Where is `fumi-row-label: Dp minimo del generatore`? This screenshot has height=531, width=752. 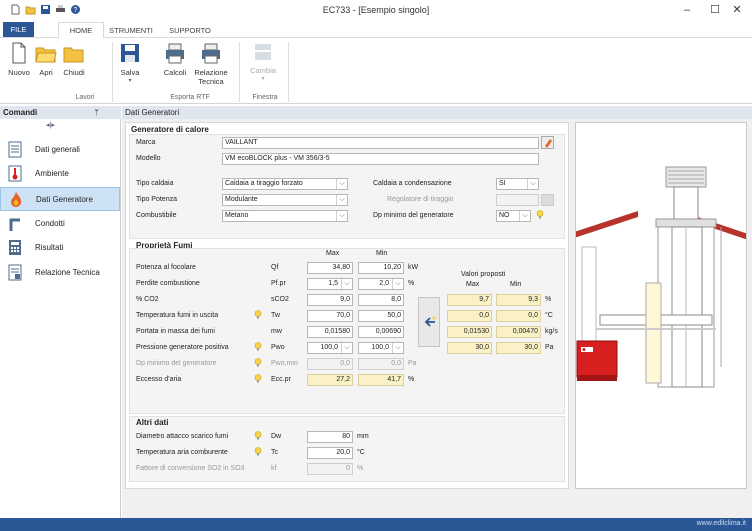
fumi-row-label: Dp minimo del generatore is located at coordinates (176, 363).